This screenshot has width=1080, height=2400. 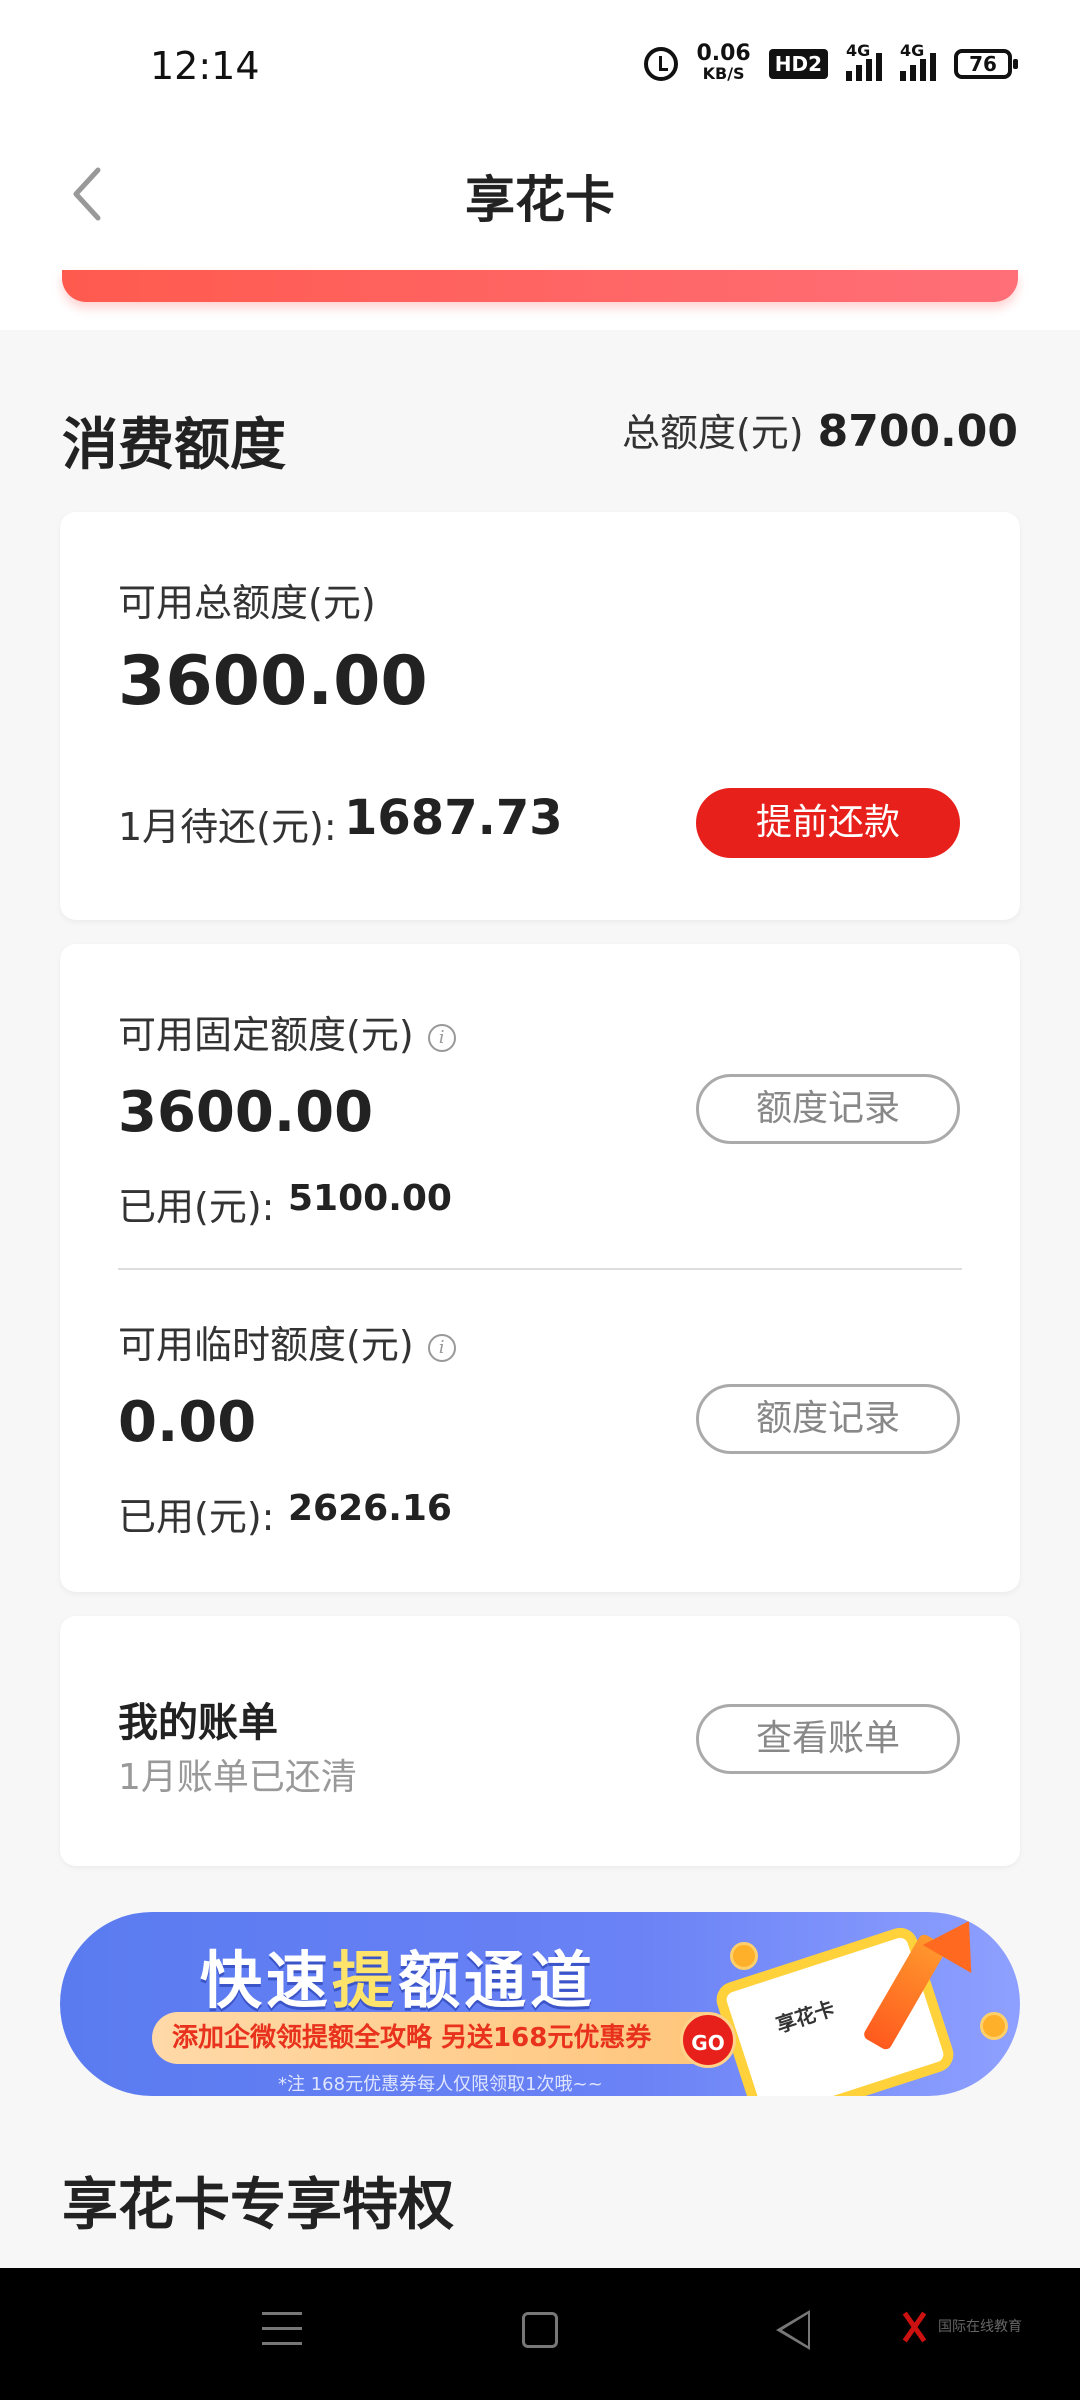 What do you see at coordinates (198, 1723) in the screenshot?
I see `bill-title: 我的账单` at bounding box center [198, 1723].